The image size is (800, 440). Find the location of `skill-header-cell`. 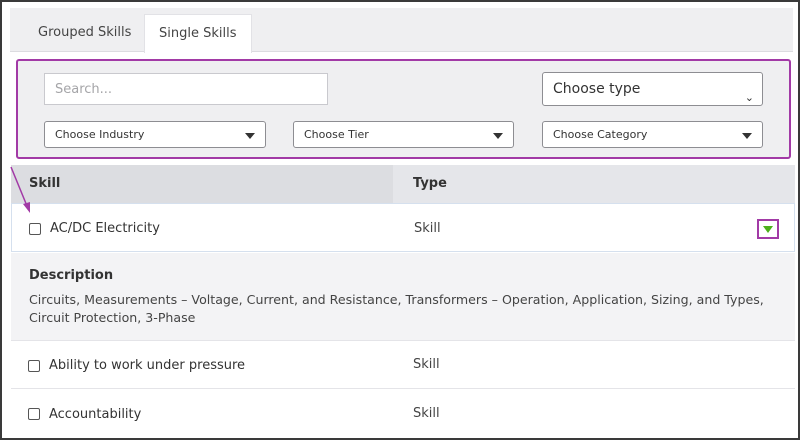

skill-header-cell is located at coordinates (202, 184).